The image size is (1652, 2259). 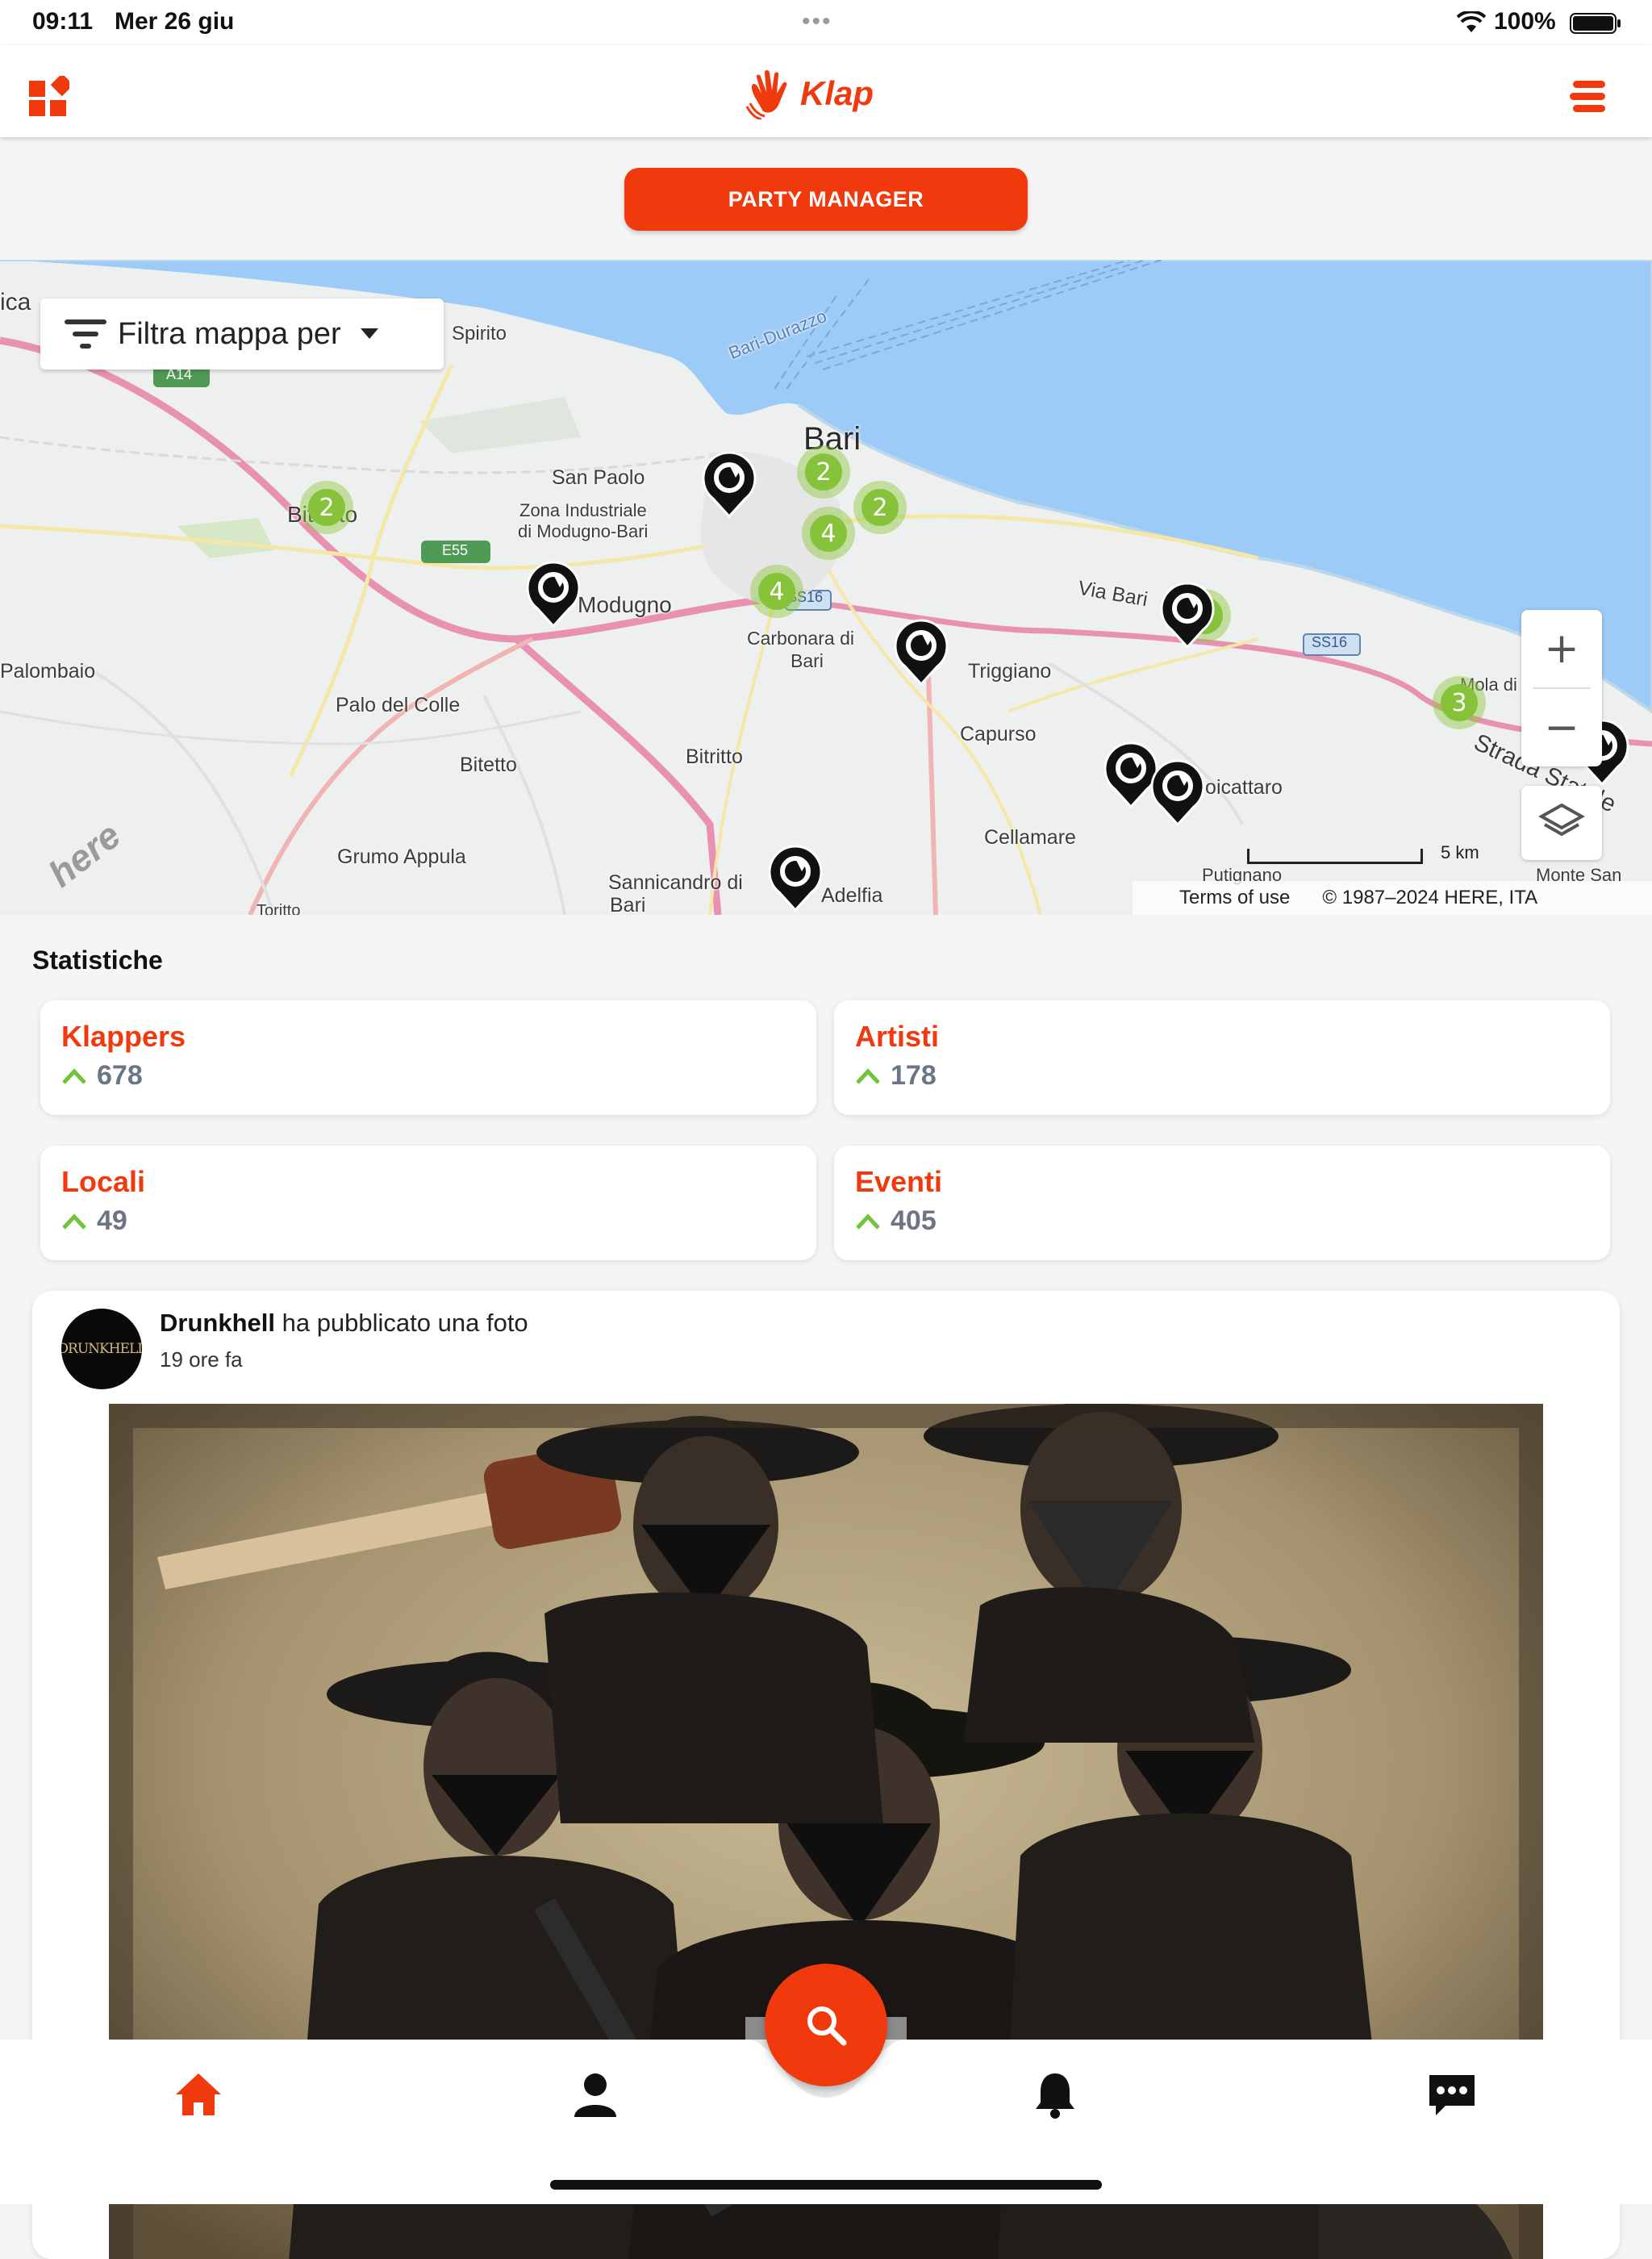 What do you see at coordinates (583, 531) in the screenshot?
I see `map-place: di Modugno-Bari` at bounding box center [583, 531].